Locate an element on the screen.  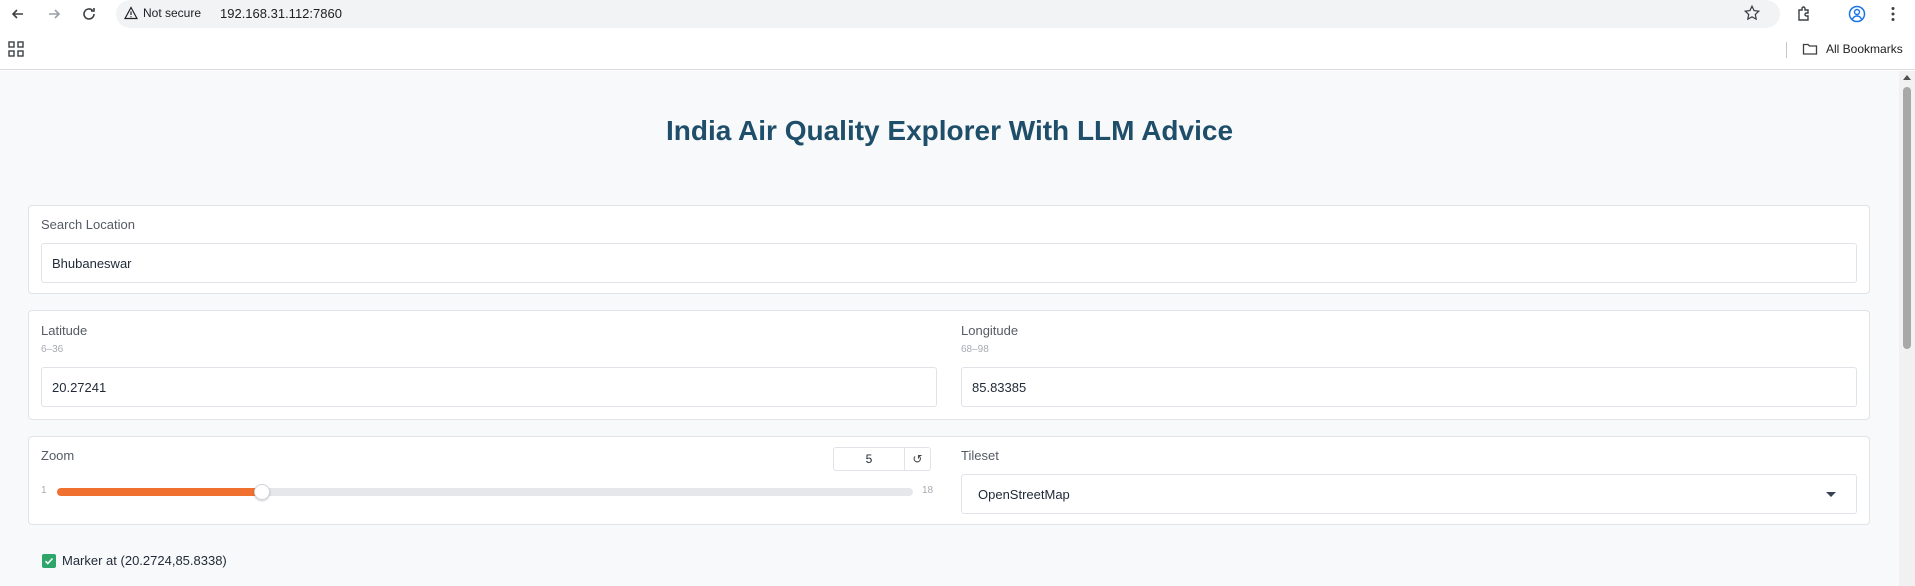
bookmarks-divider is located at coordinates (1786, 50).